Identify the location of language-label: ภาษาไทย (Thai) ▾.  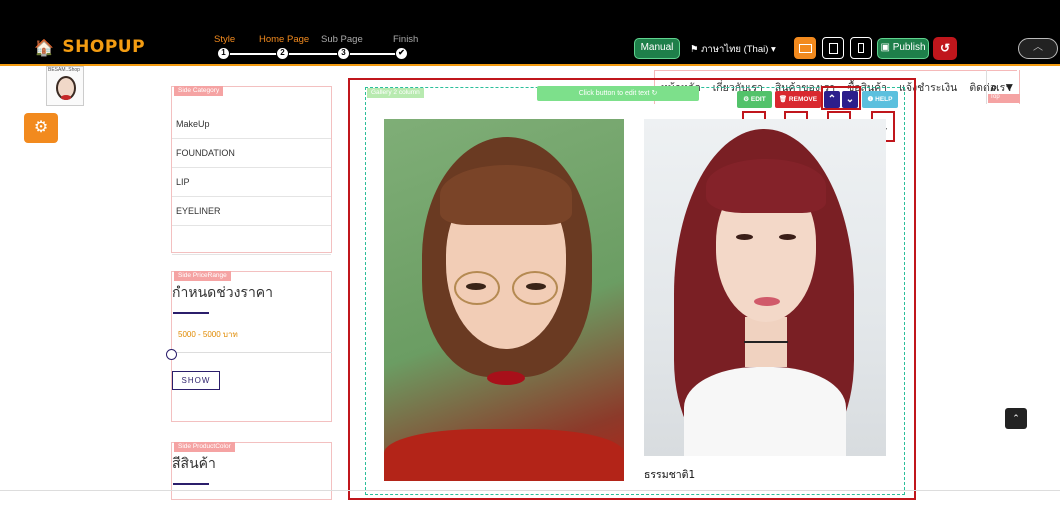
(738, 49).